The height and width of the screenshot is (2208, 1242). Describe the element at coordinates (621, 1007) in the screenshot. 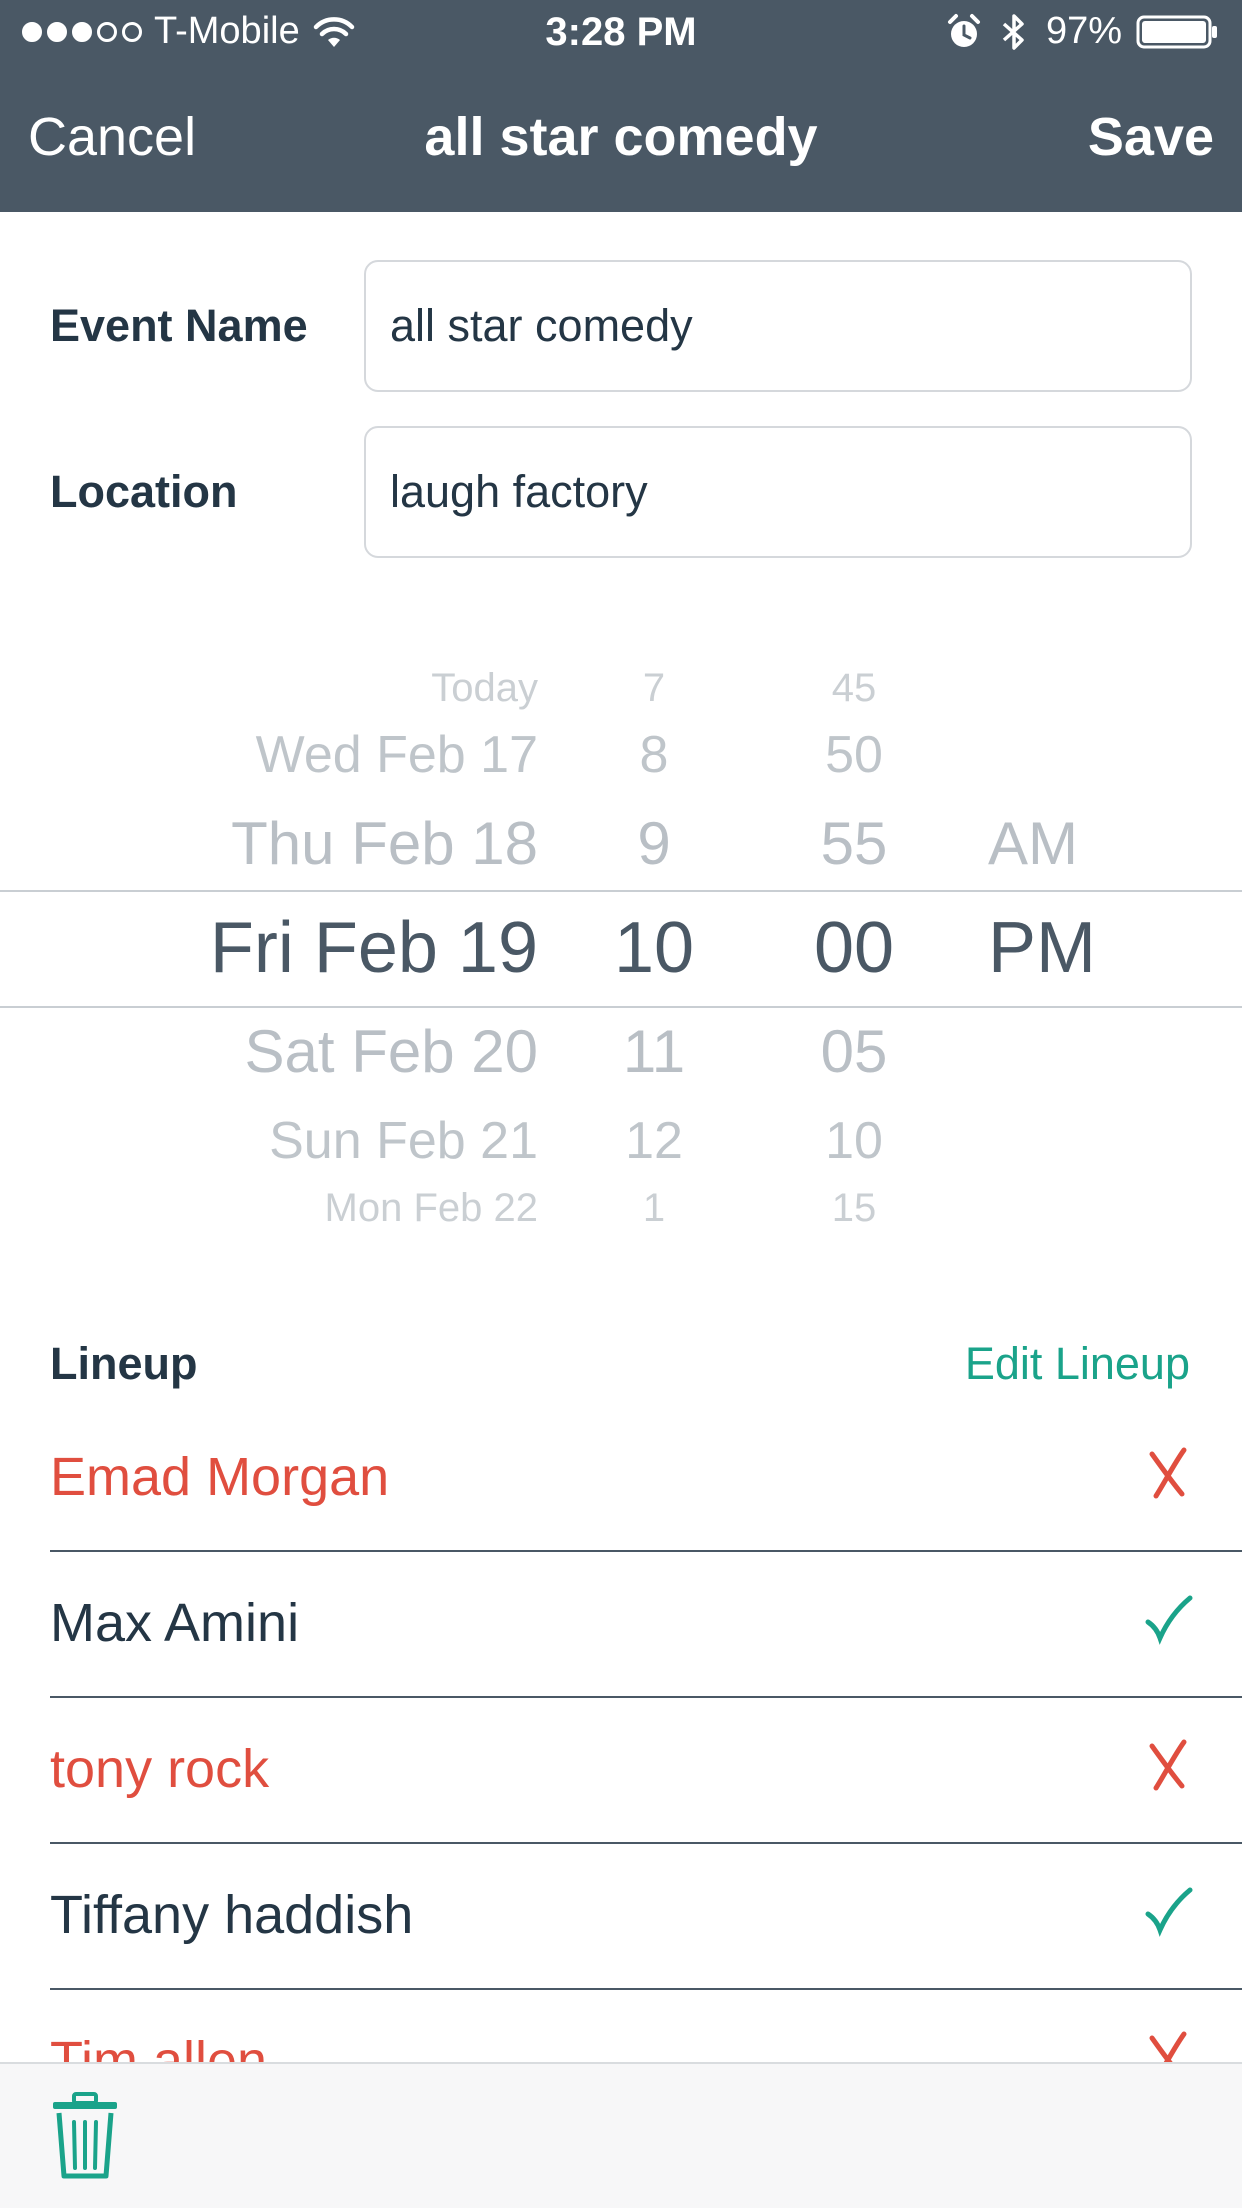

I see `picker-selection-bottom-line` at that location.